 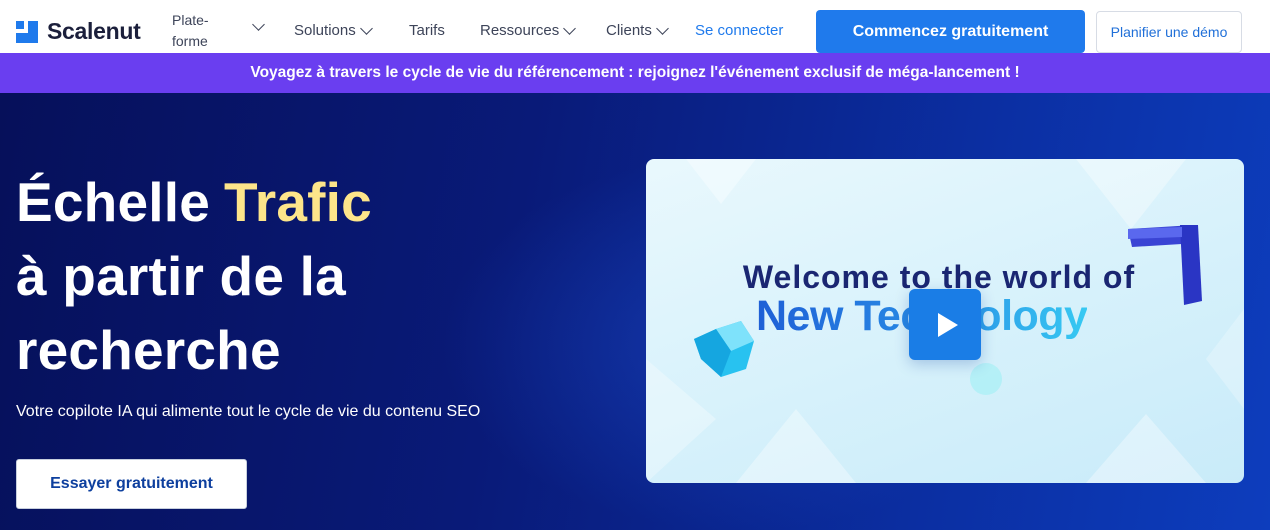 I want to click on nav-item-pricing: Tarifs, so click(x=427, y=30).